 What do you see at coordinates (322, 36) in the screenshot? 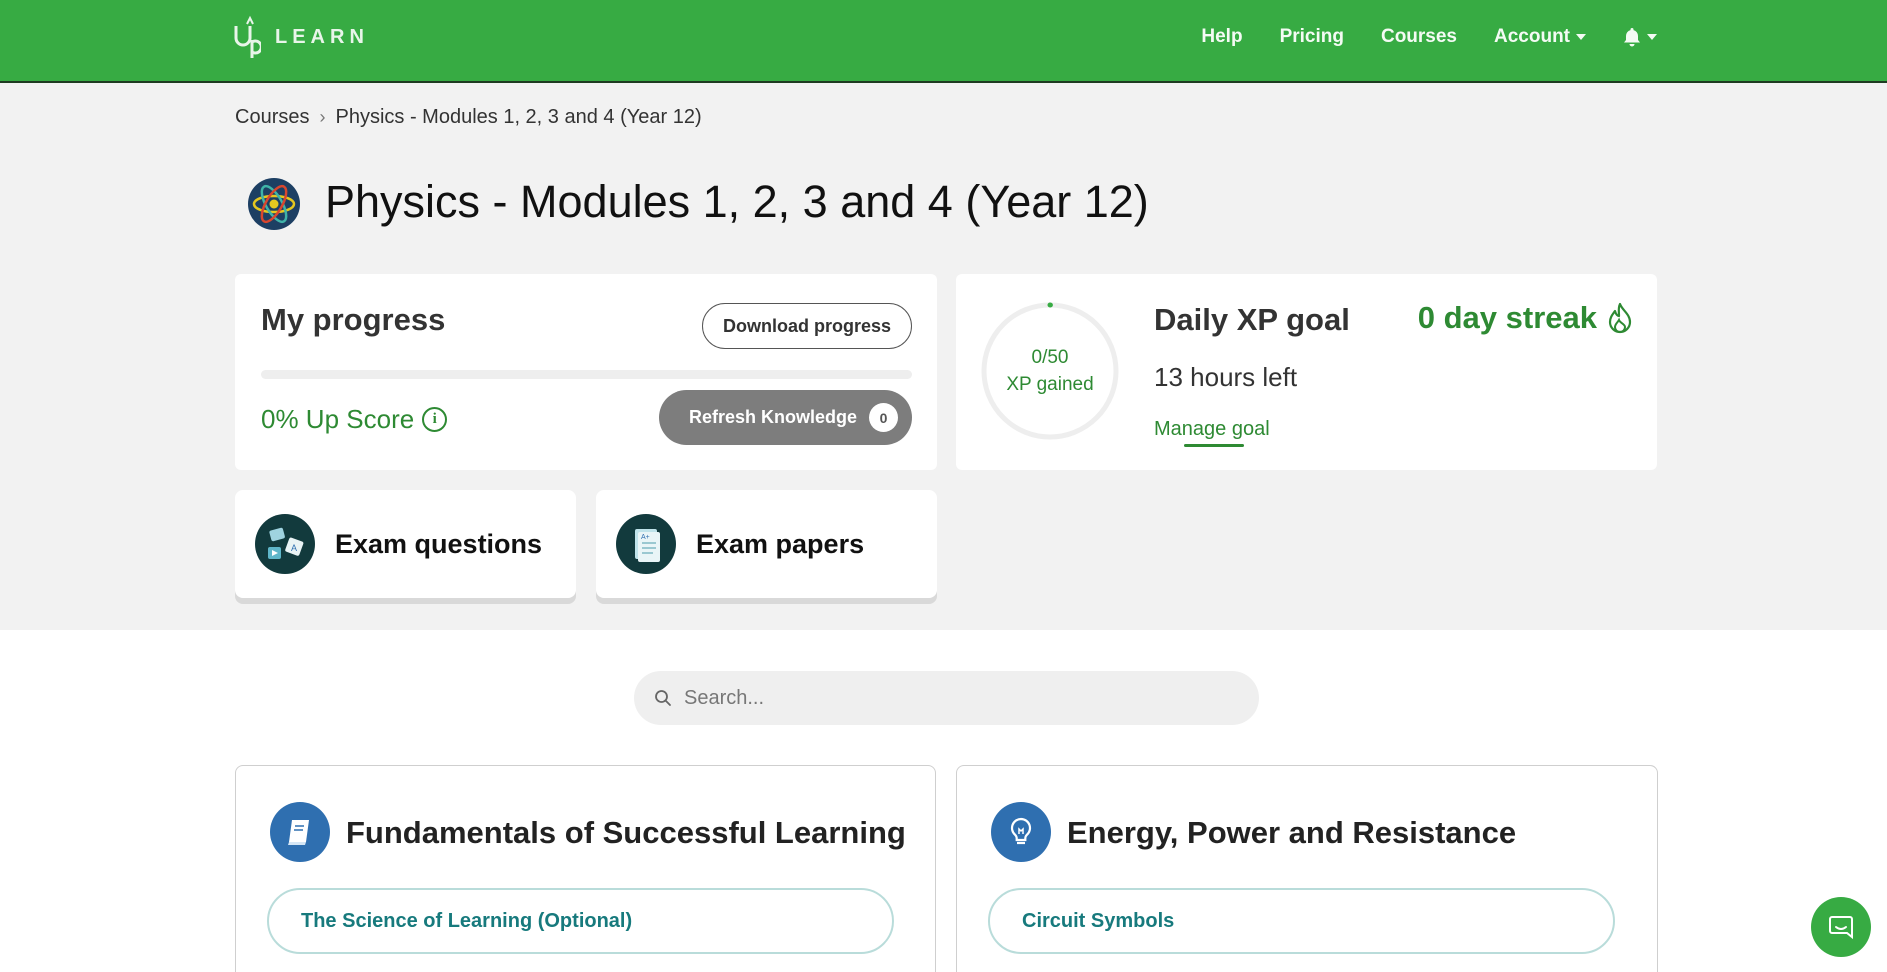
I see `logo-text: LEARN` at bounding box center [322, 36].